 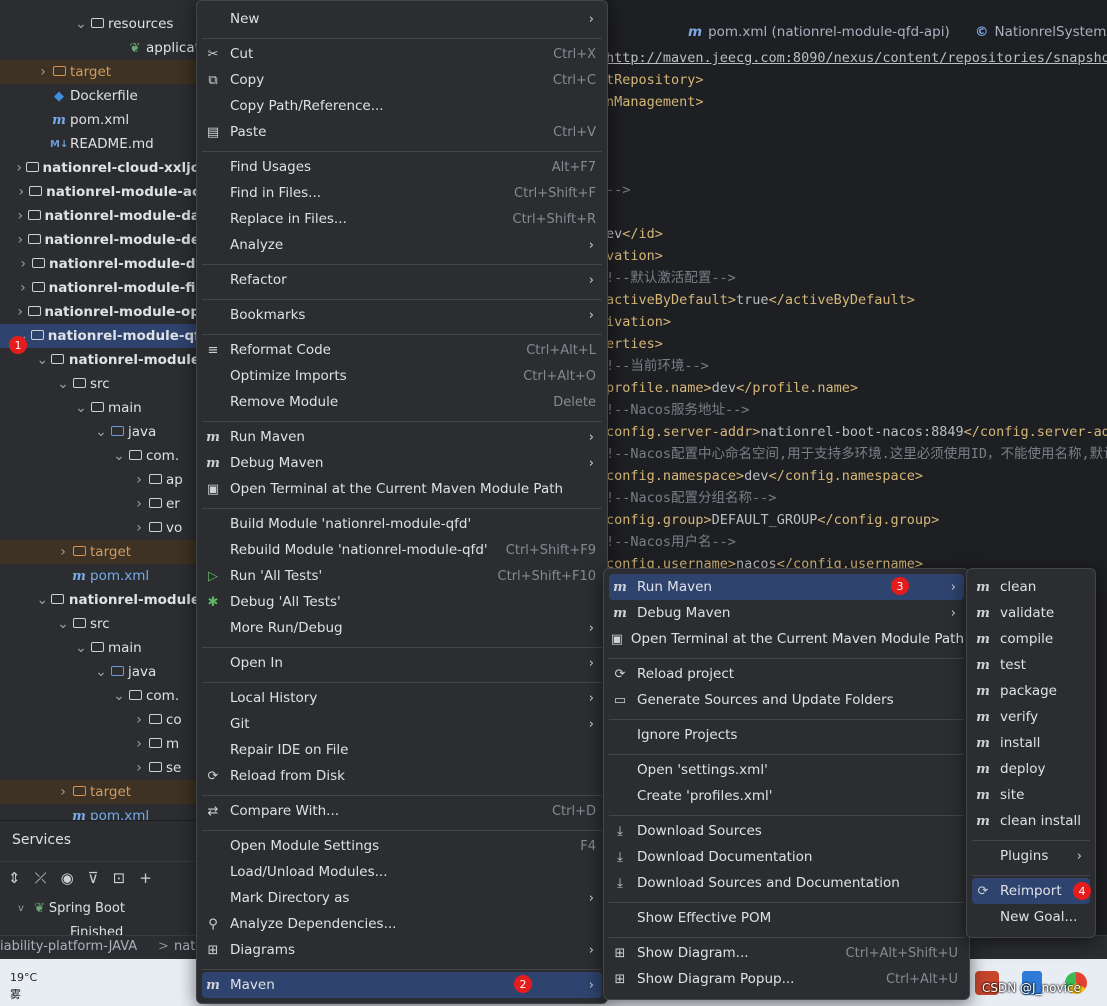 I want to click on menu-item: Remove Module Delete, so click(x=402, y=402).